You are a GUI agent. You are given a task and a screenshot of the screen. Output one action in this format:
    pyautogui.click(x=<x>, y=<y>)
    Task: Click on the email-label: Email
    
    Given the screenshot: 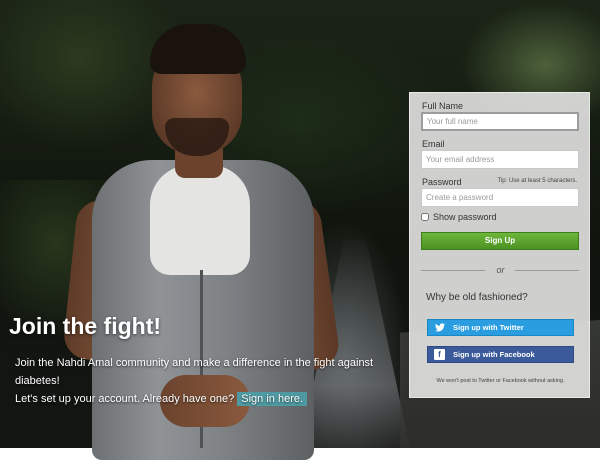 What is the action you would take?
    pyautogui.click(x=433, y=144)
    